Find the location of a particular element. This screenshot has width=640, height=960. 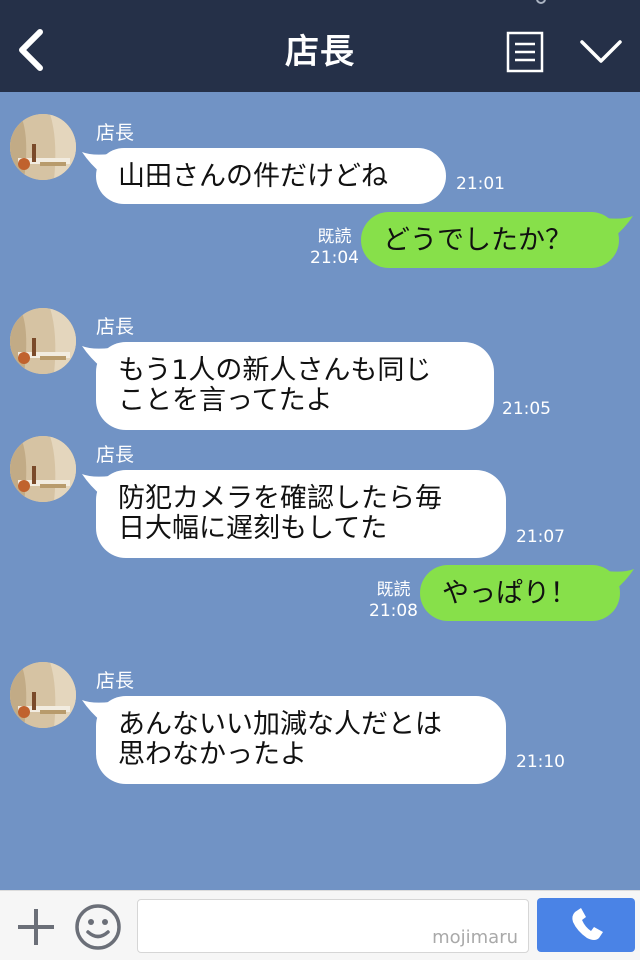

document-menu-icon is located at coordinates (525, 52).